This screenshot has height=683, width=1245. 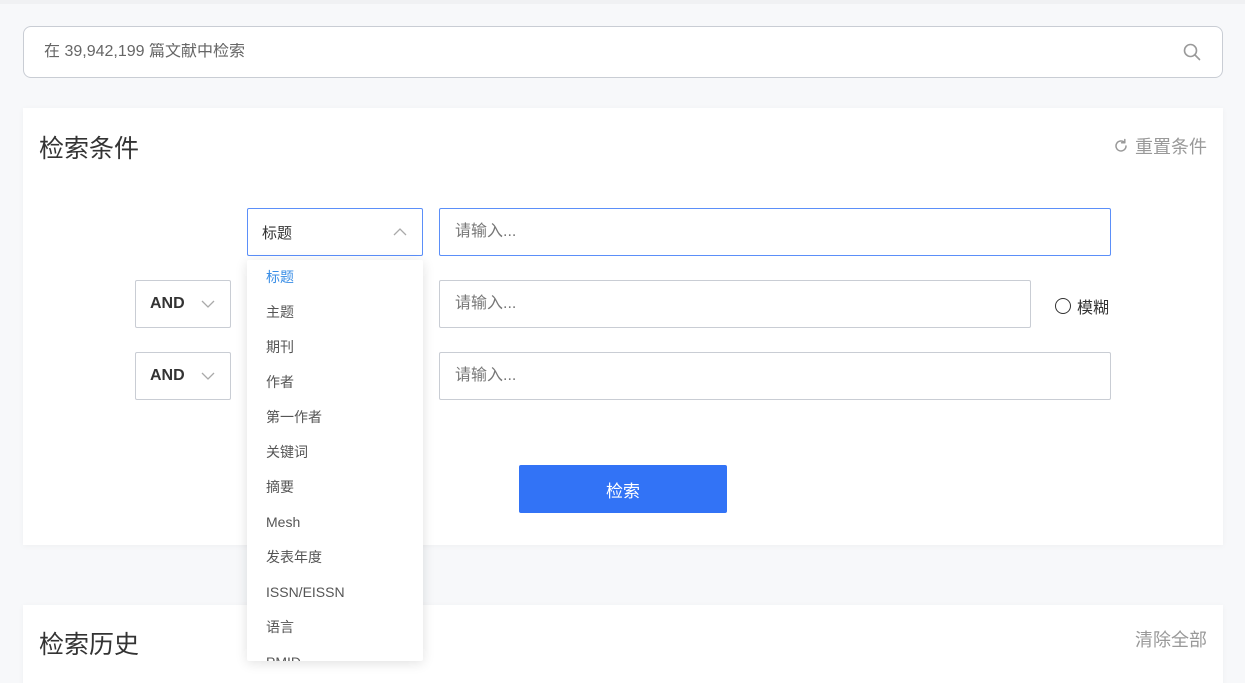 What do you see at coordinates (167, 375) in the screenshot?
I see `operator-value-3: AND` at bounding box center [167, 375].